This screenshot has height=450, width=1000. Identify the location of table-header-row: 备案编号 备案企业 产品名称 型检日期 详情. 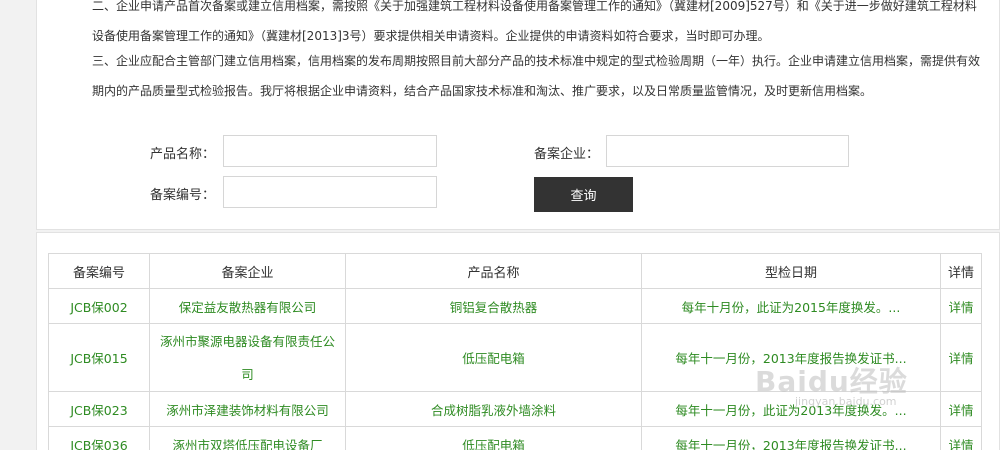
(515, 271).